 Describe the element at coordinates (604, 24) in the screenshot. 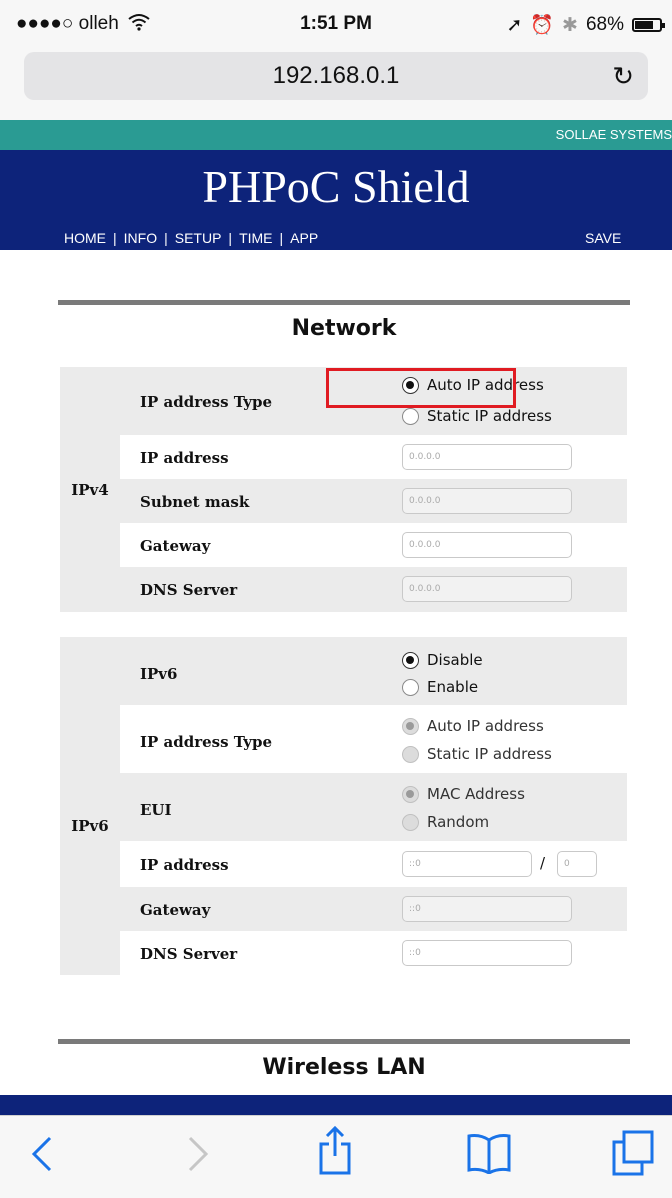

I see `battery-percent: 68%` at that location.